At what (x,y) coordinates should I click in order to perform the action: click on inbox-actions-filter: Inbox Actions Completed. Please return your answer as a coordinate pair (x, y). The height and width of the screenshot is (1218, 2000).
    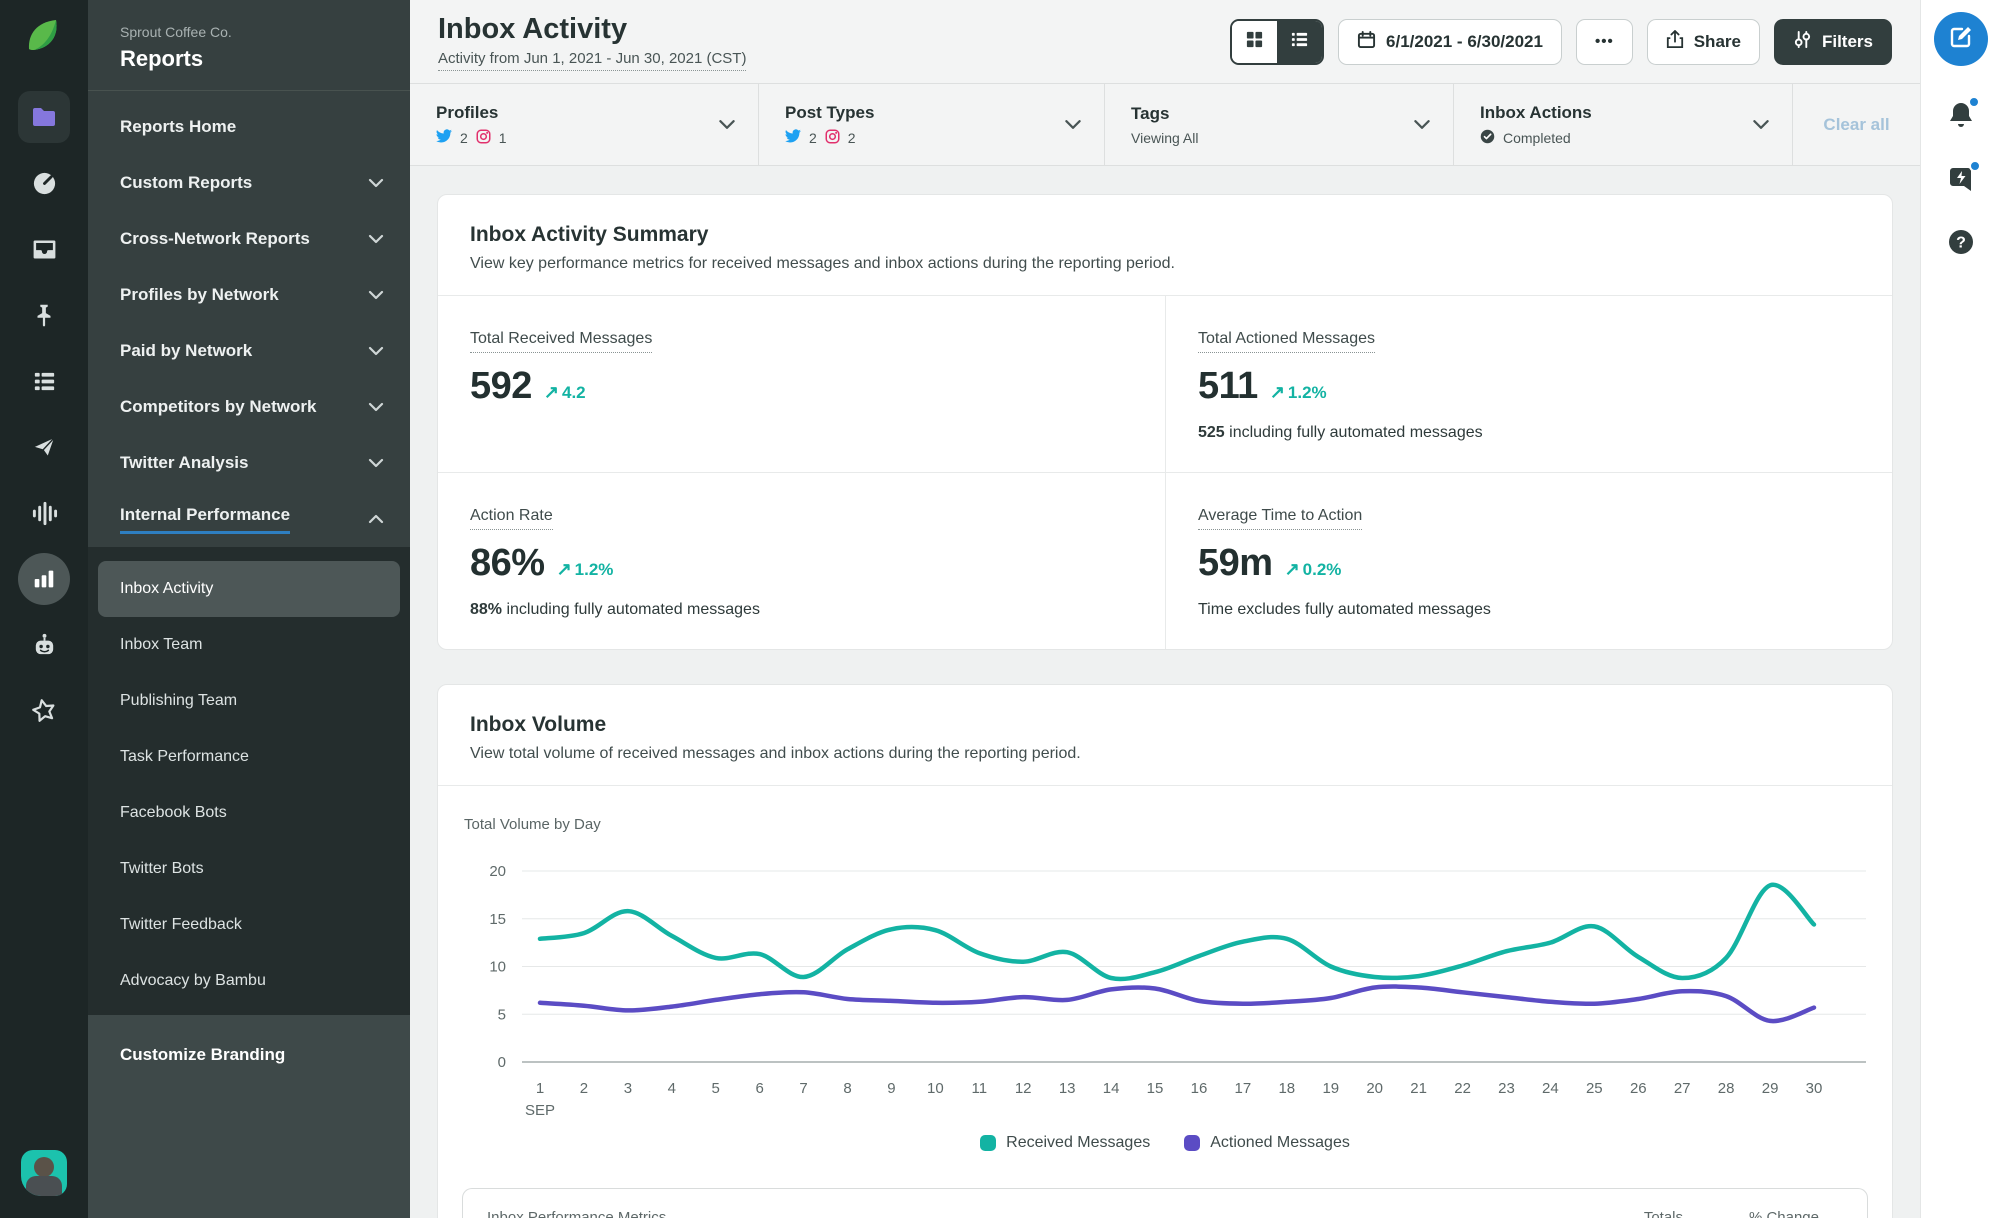
    Looking at the image, I should click on (1623, 124).